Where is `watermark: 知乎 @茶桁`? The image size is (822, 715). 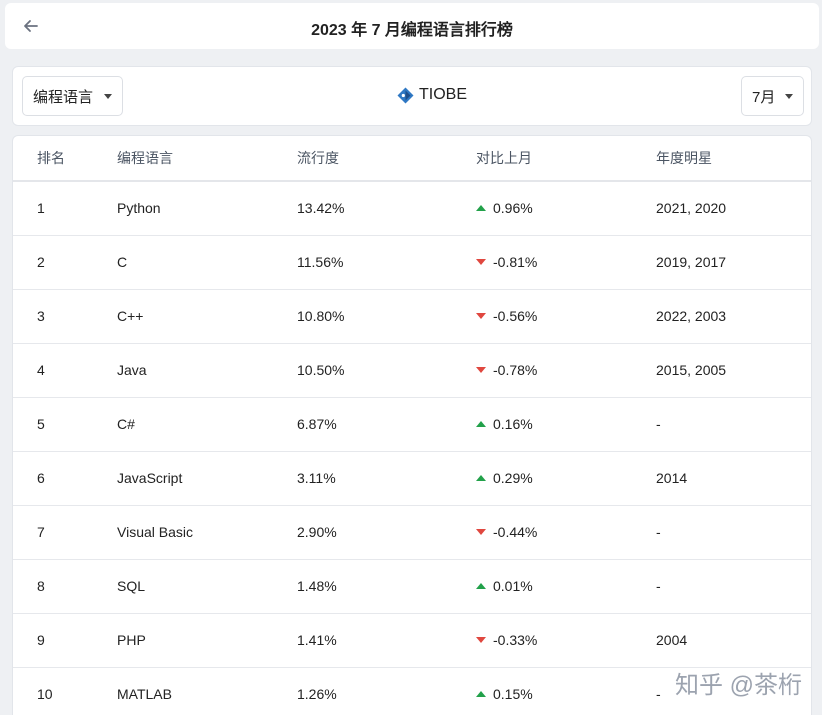 watermark: 知乎 @茶桁 is located at coordinates (738, 685).